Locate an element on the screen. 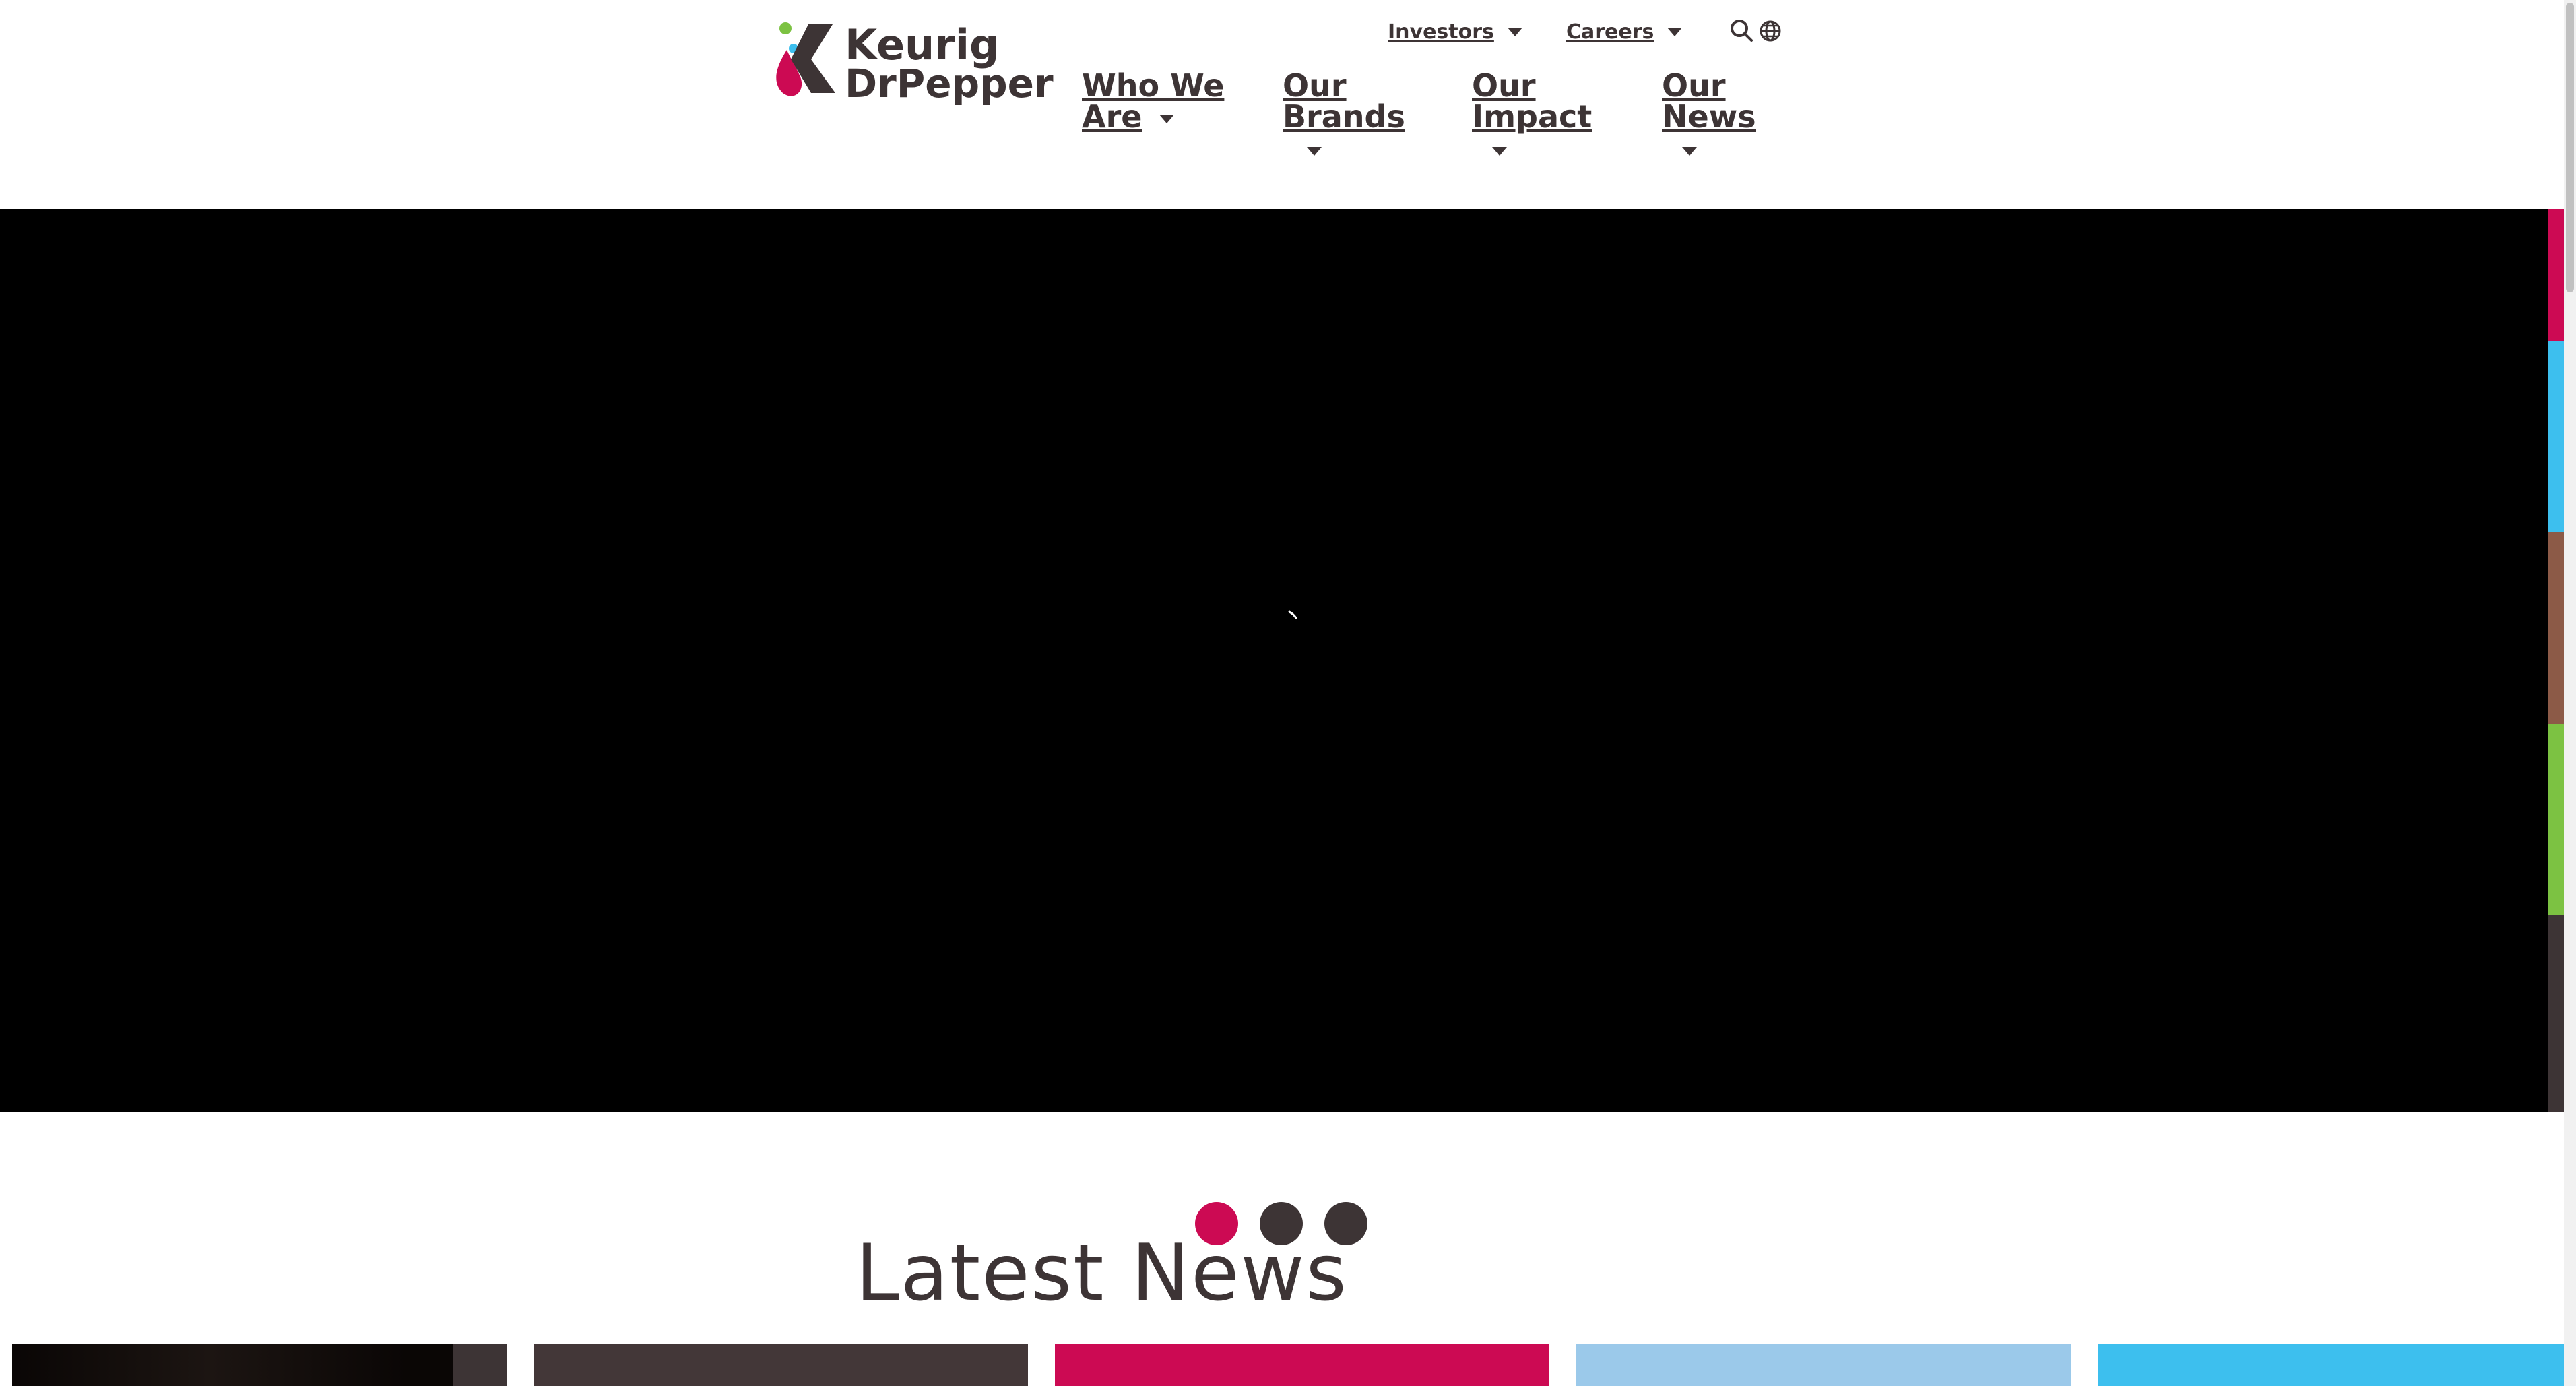  nav-our-impact: Our Impact is located at coordinates (1532, 113).